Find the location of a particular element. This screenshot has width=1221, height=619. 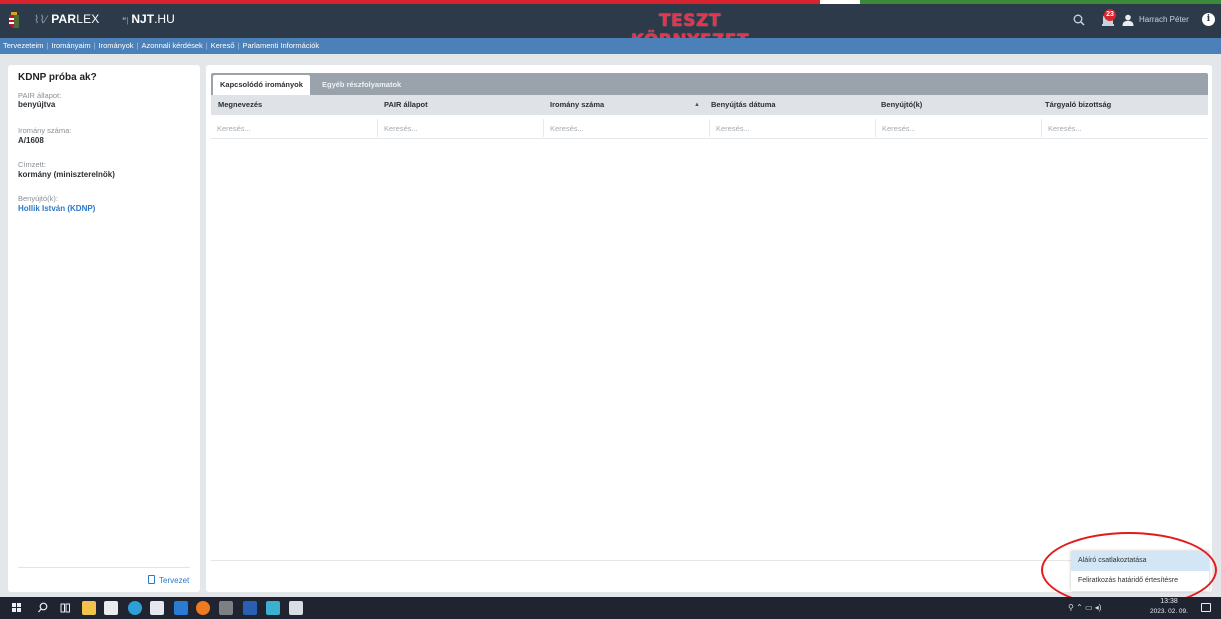

tab-related-documents: Kapcsolódó irományok is located at coordinates (261, 85).